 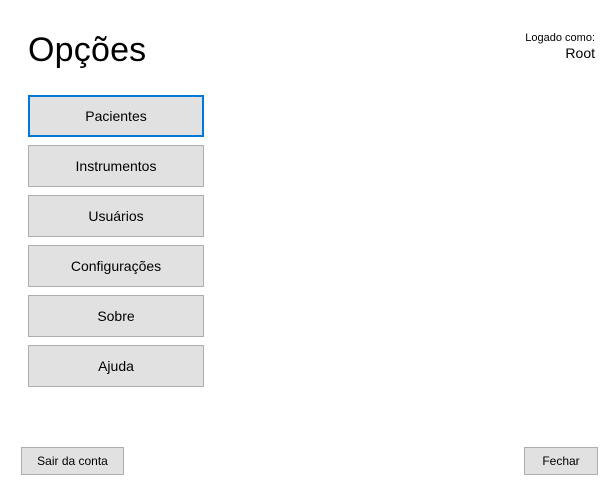 I want to click on page-title: Opções, so click(x=87, y=50).